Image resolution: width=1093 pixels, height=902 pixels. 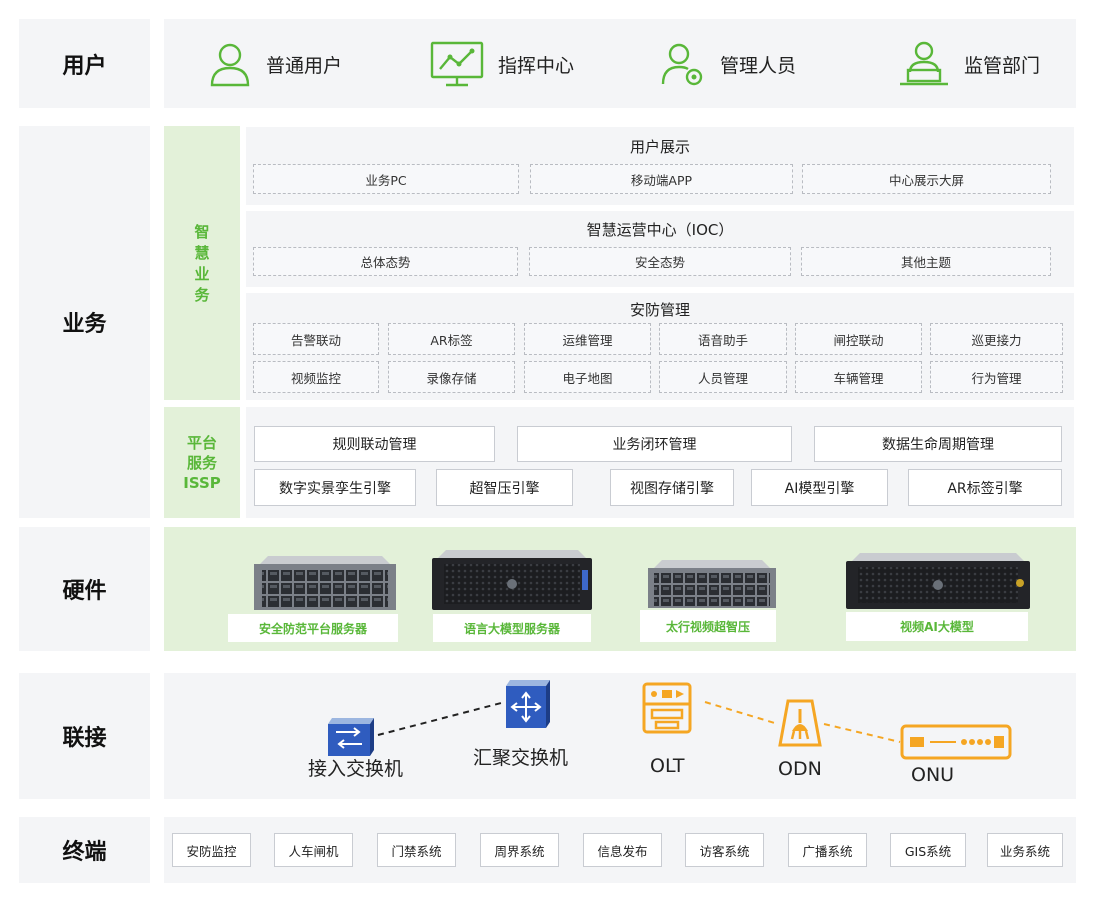 I want to click on olt-icon, so click(x=667, y=708).